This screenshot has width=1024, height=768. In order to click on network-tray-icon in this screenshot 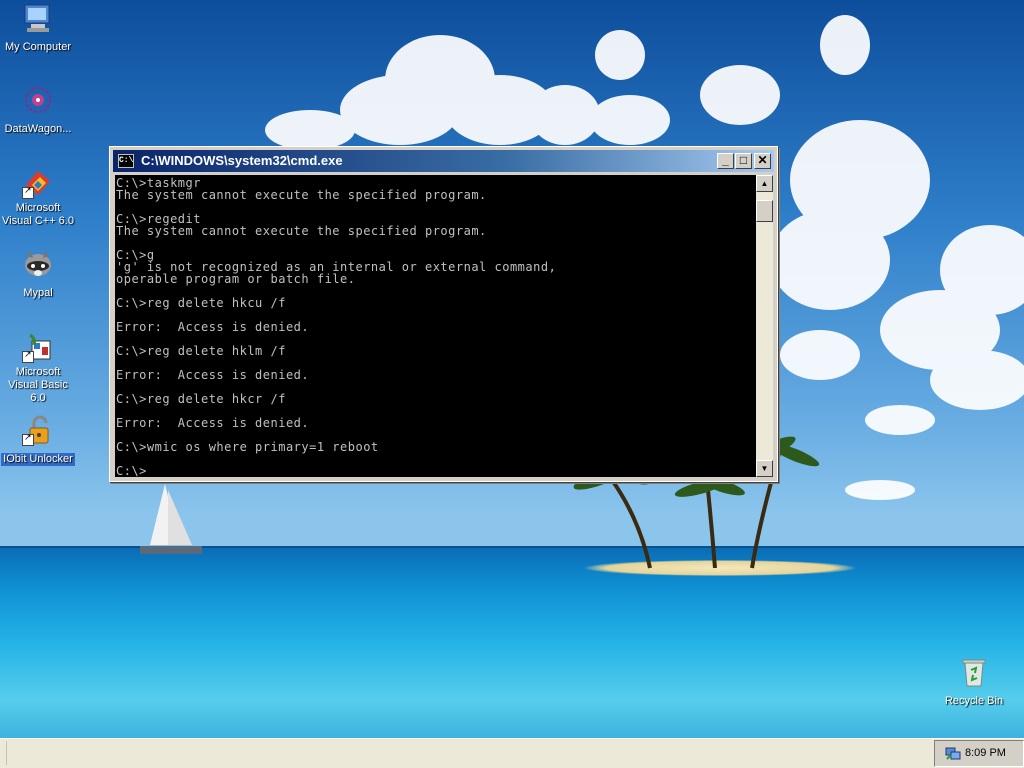, I will do `click(953, 753)`.